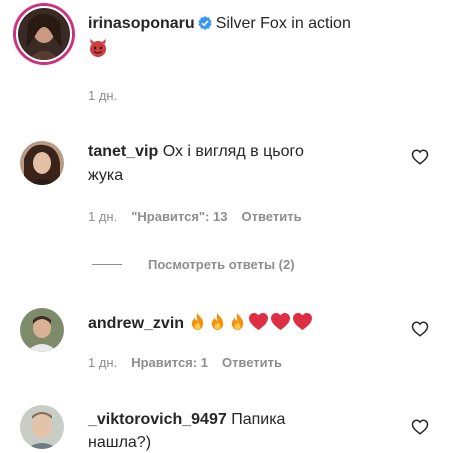 This screenshot has width=450, height=453. What do you see at coordinates (141, 23) in the screenshot?
I see `caption-username: irinasoponaru` at bounding box center [141, 23].